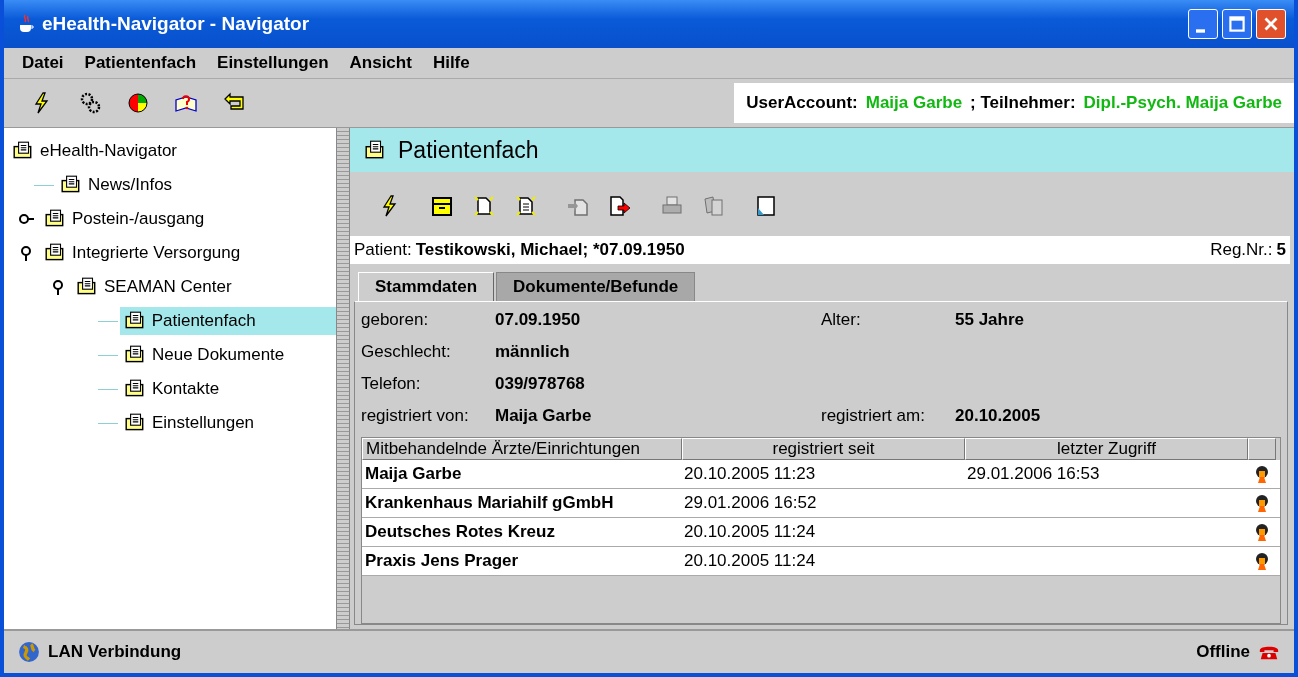  Describe the element at coordinates (375, 150) in the screenshot. I see `folder-document-icon` at that location.